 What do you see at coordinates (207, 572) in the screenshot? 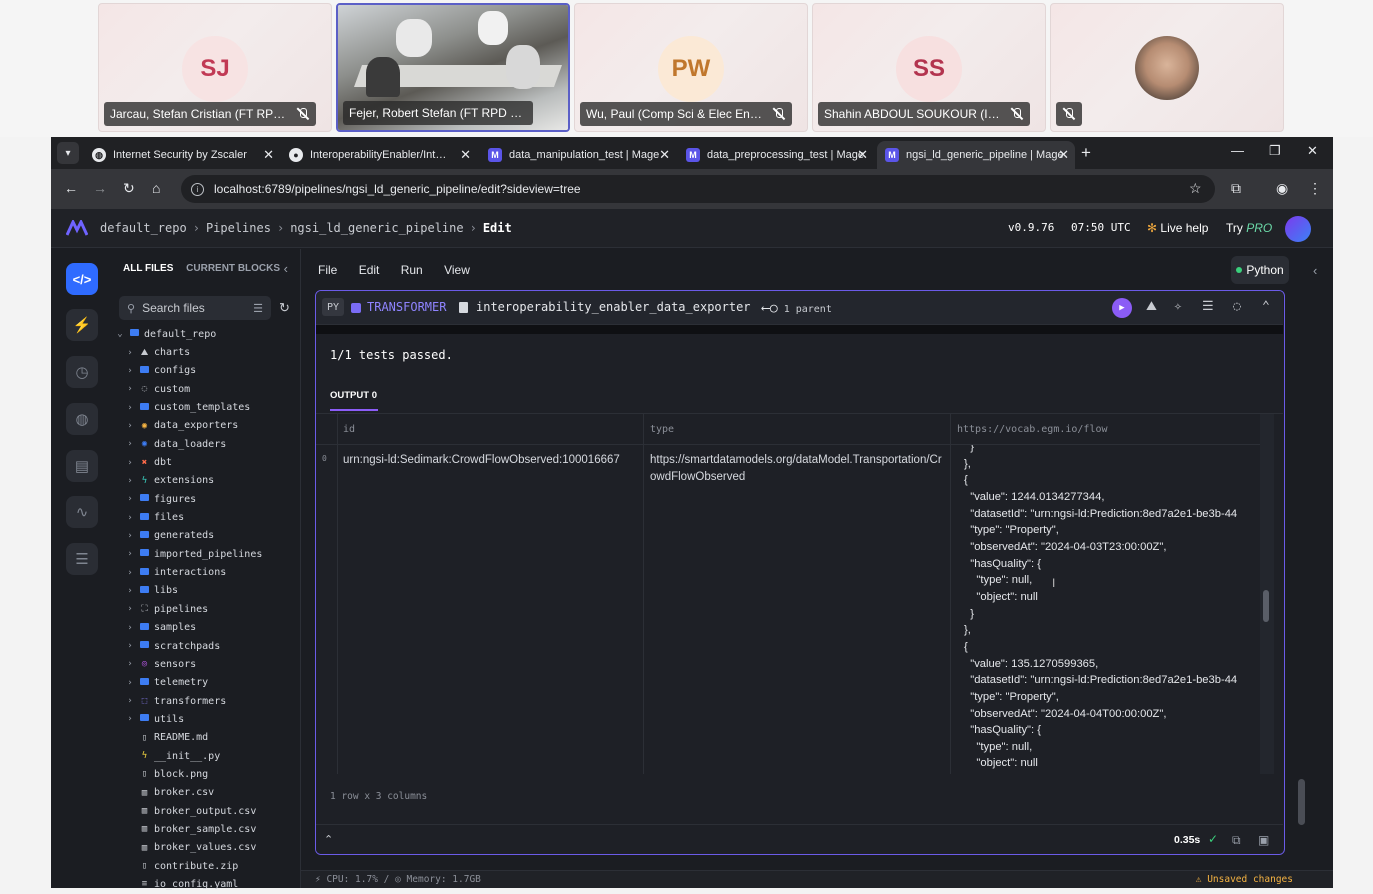
I see `tree-item: › interactions` at bounding box center [207, 572].